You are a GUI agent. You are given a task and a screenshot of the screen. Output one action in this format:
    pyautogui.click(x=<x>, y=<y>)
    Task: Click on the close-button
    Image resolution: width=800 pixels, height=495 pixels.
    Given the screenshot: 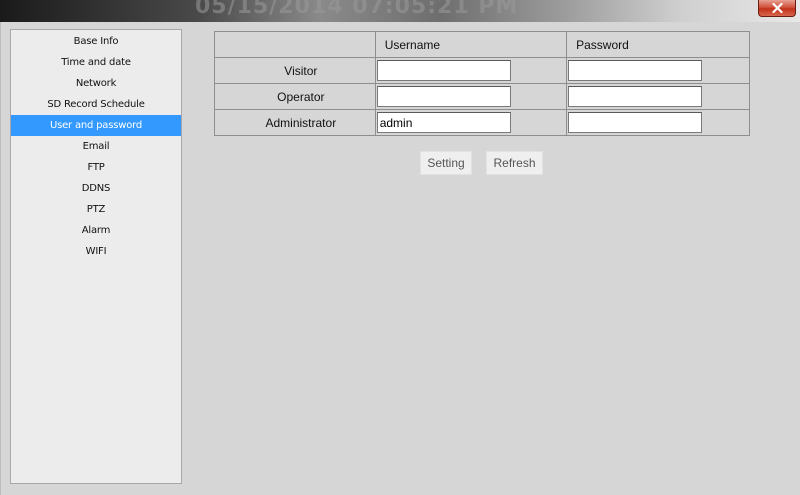 What is the action you would take?
    pyautogui.click(x=777, y=8)
    